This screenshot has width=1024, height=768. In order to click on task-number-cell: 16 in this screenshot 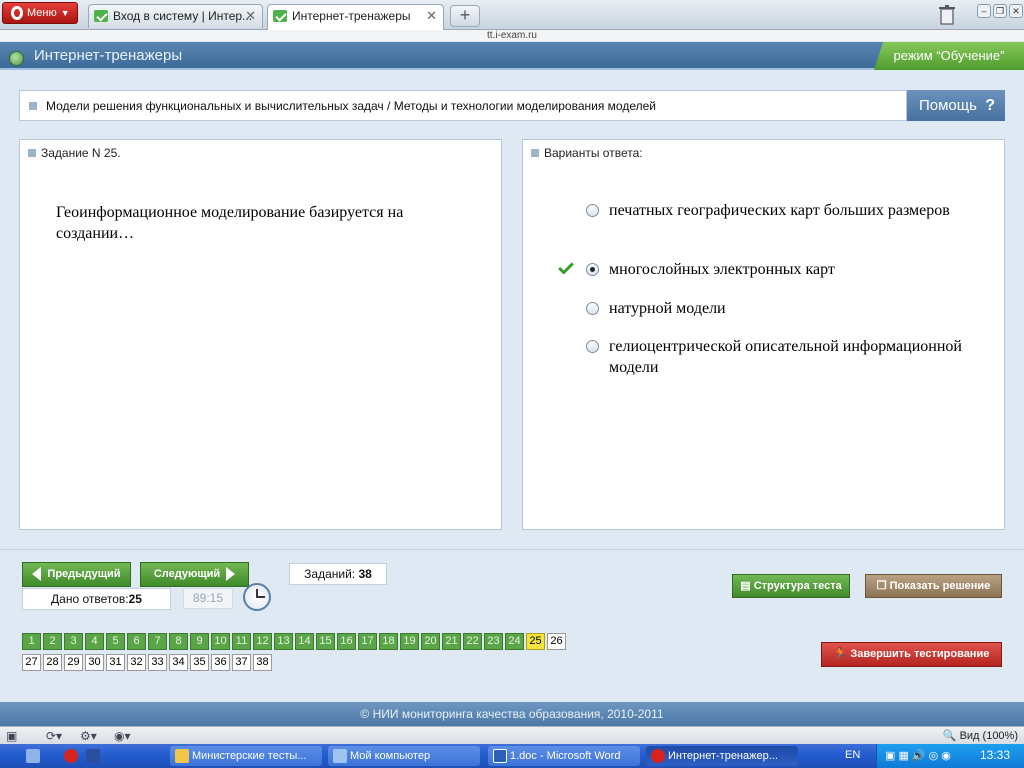, I will do `click(346, 641)`.